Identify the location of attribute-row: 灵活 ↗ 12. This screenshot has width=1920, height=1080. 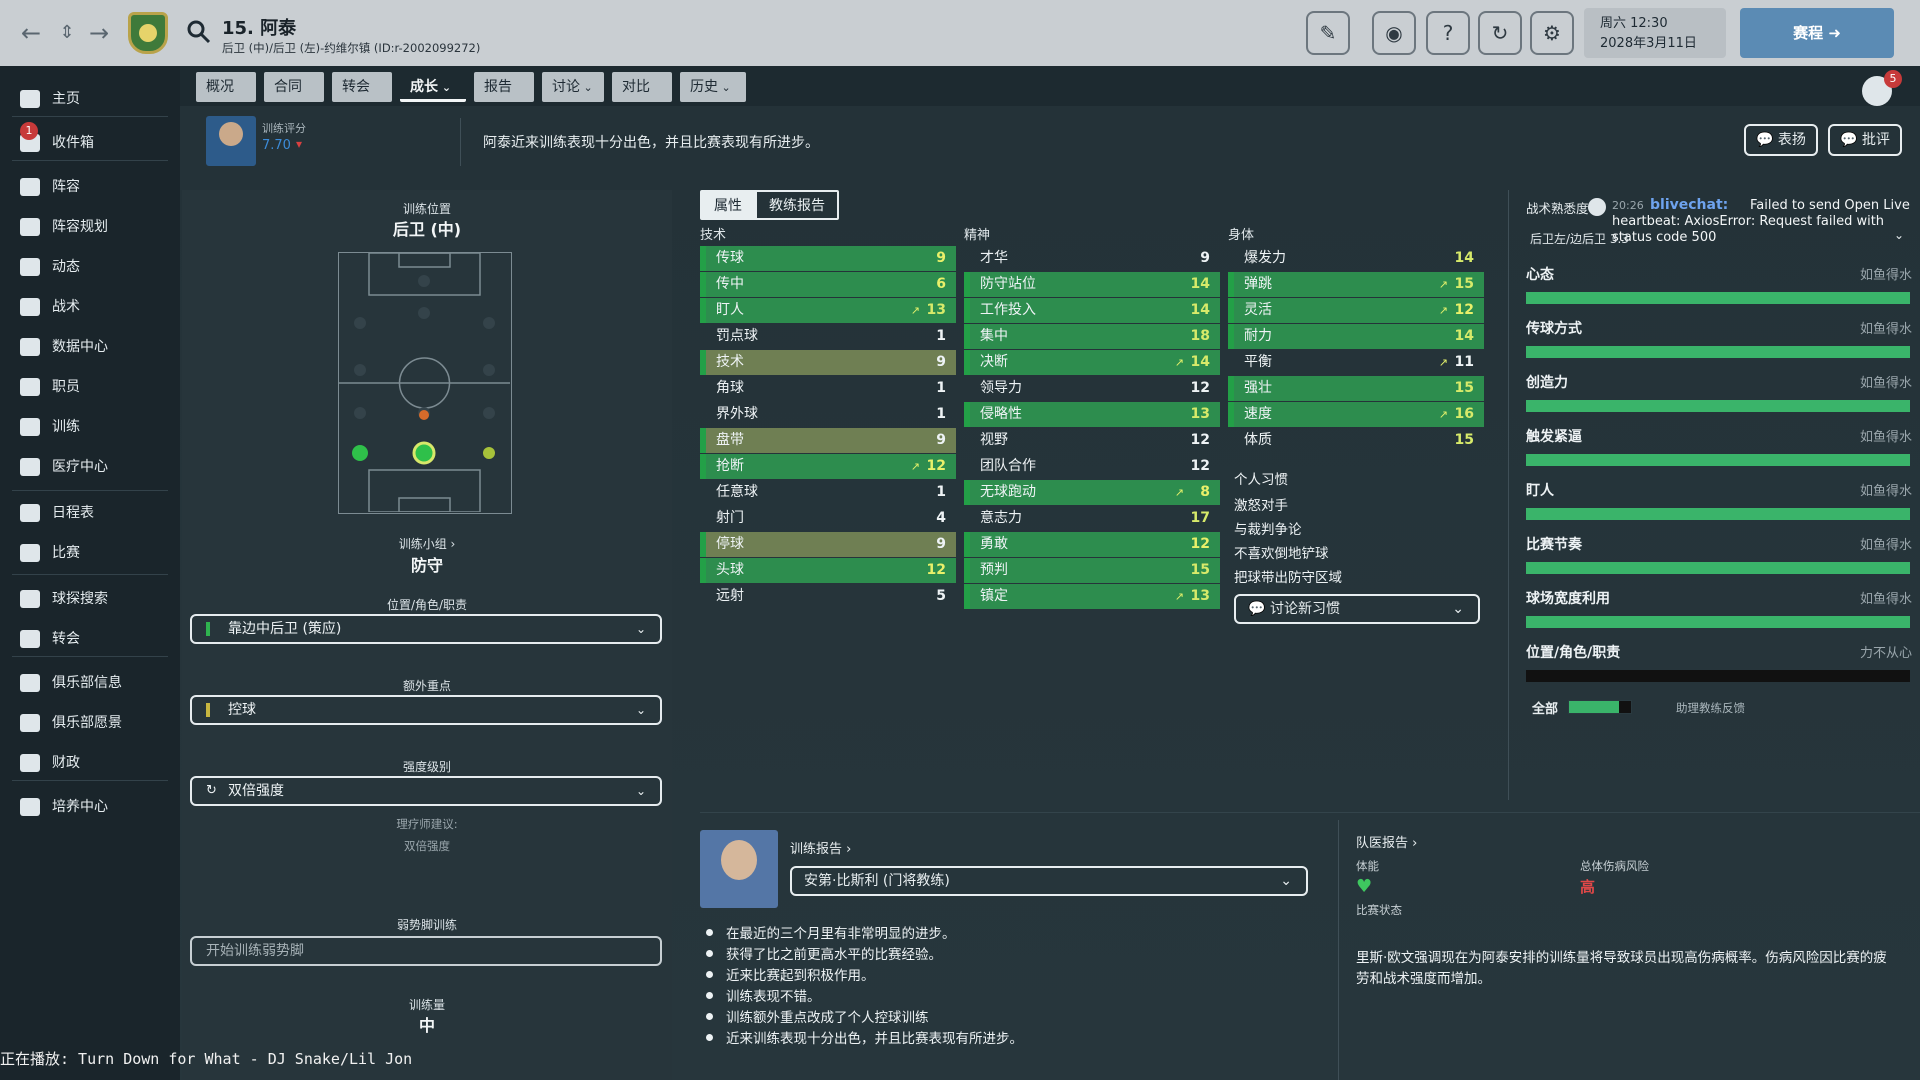
(1356, 310).